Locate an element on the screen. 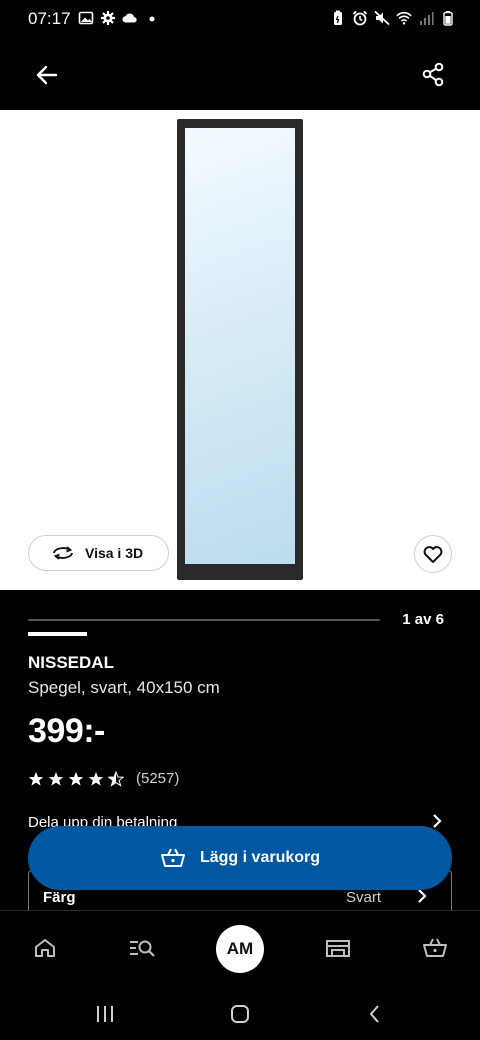 The image size is (480, 1040). pager-progress is located at coordinates (57, 634).